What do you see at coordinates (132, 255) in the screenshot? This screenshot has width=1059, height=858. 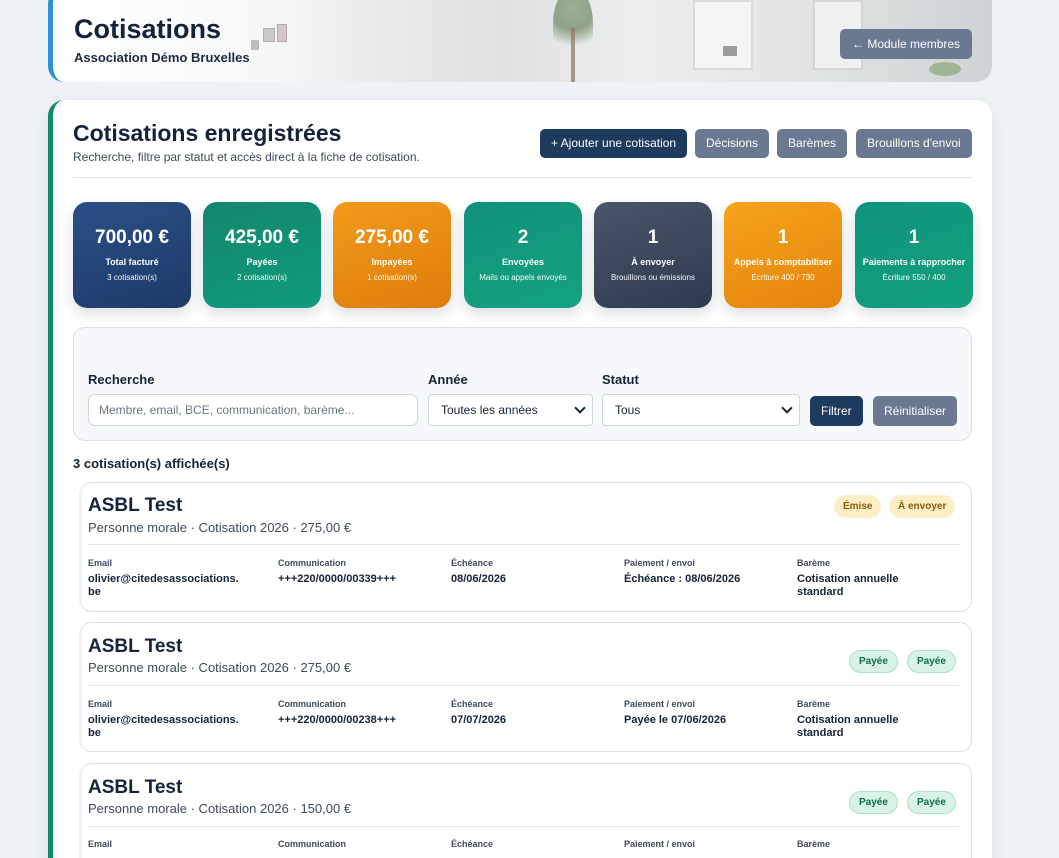 I see `stat-total-billed: 700,00 € Total facturé 3 cotisation(s)` at bounding box center [132, 255].